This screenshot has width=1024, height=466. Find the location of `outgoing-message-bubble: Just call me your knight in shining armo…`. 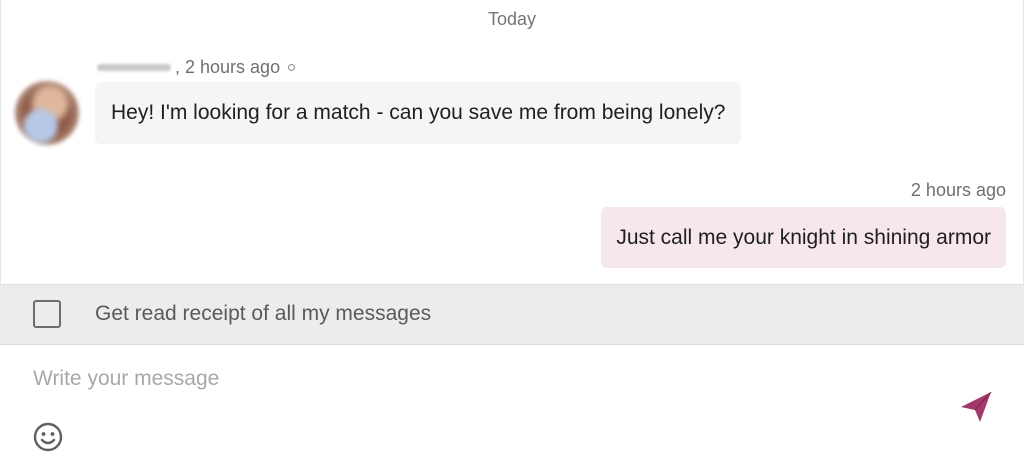

outgoing-message-bubble: Just call me your knight in shining armo… is located at coordinates (803, 237).